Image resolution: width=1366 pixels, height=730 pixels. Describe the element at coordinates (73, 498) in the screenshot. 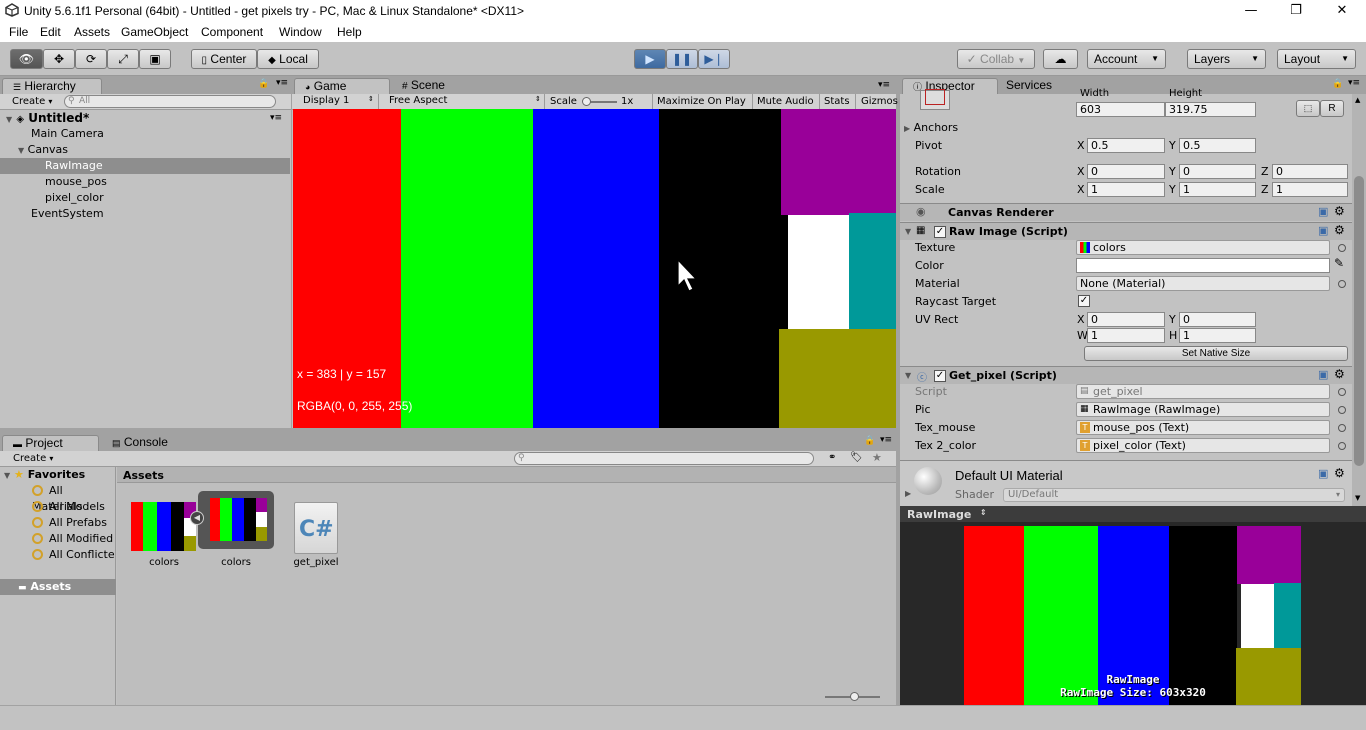

I see `favorite-all-materials: All Materials` at that location.